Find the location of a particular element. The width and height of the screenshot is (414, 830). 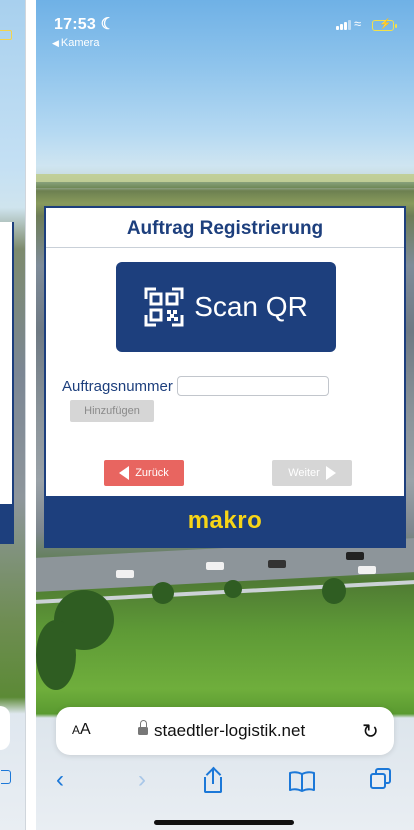

address-bar: AA staedtler-logistik.net ↻ is located at coordinates (225, 731).